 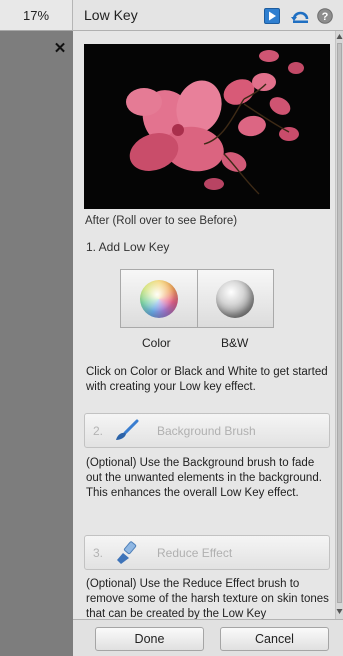 I want to click on reduce-effect-button: 3. Reduce Effect, so click(x=207, y=552).